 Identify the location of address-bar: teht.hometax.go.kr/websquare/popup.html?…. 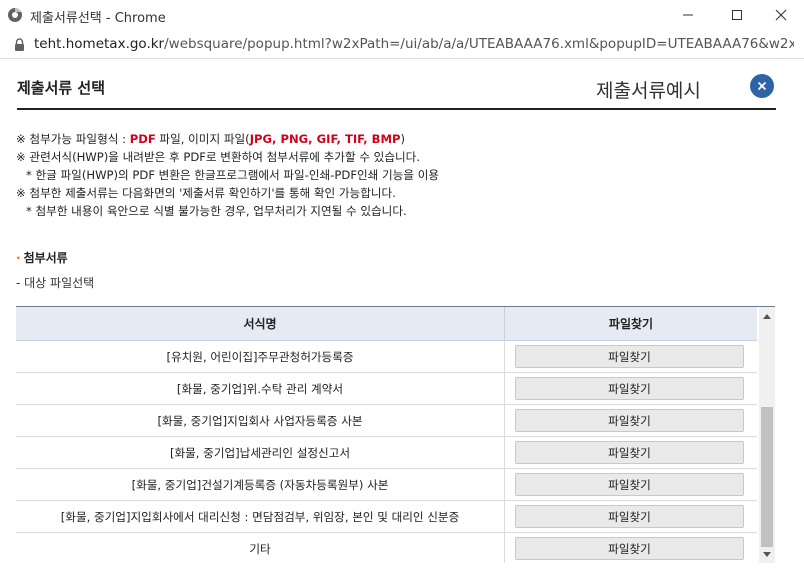
(402, 44).